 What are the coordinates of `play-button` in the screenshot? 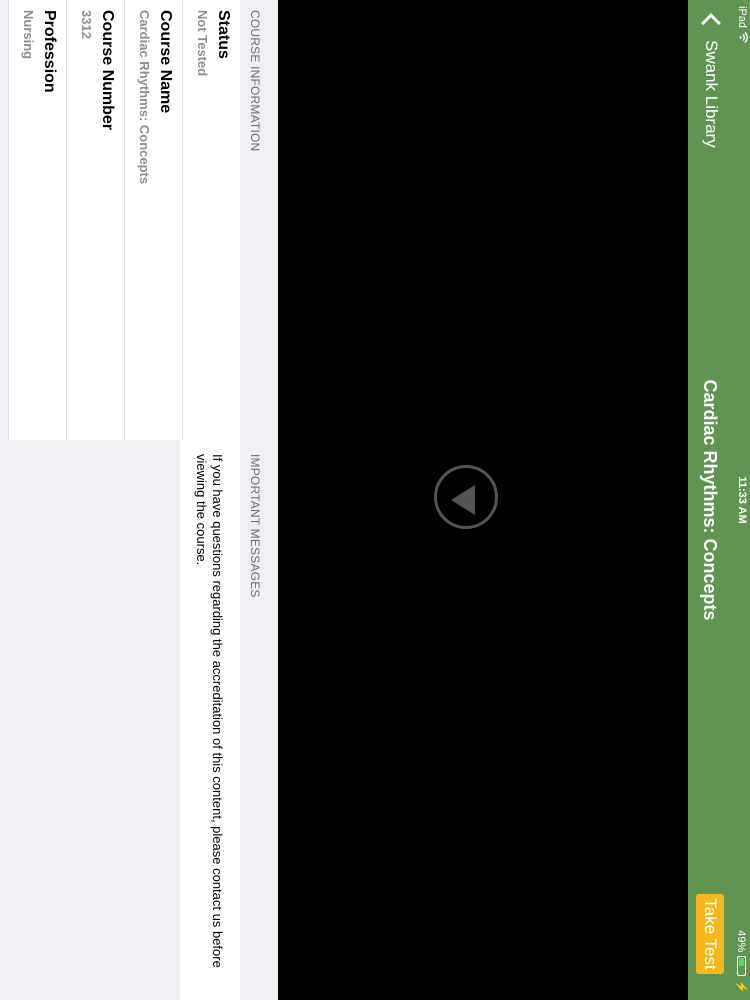 It's located at (466, 497).